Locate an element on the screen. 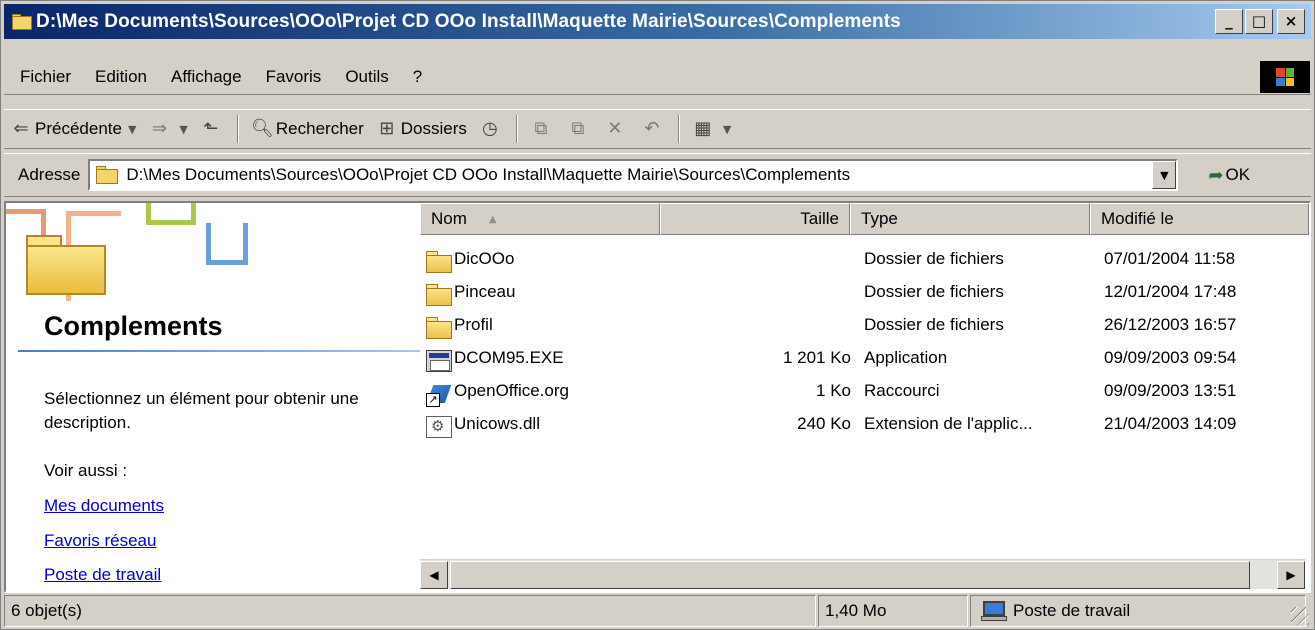 The width and height of the screenshot is (1315, 630). up-folder-button: ⬑ is located at coordinates (212, 129).